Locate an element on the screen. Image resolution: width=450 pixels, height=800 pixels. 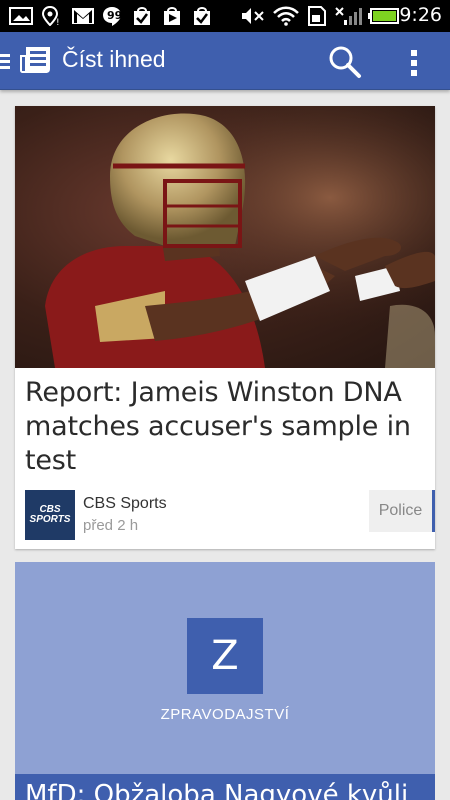
section-letter-icon: Z is located at coordinates (225, 656).